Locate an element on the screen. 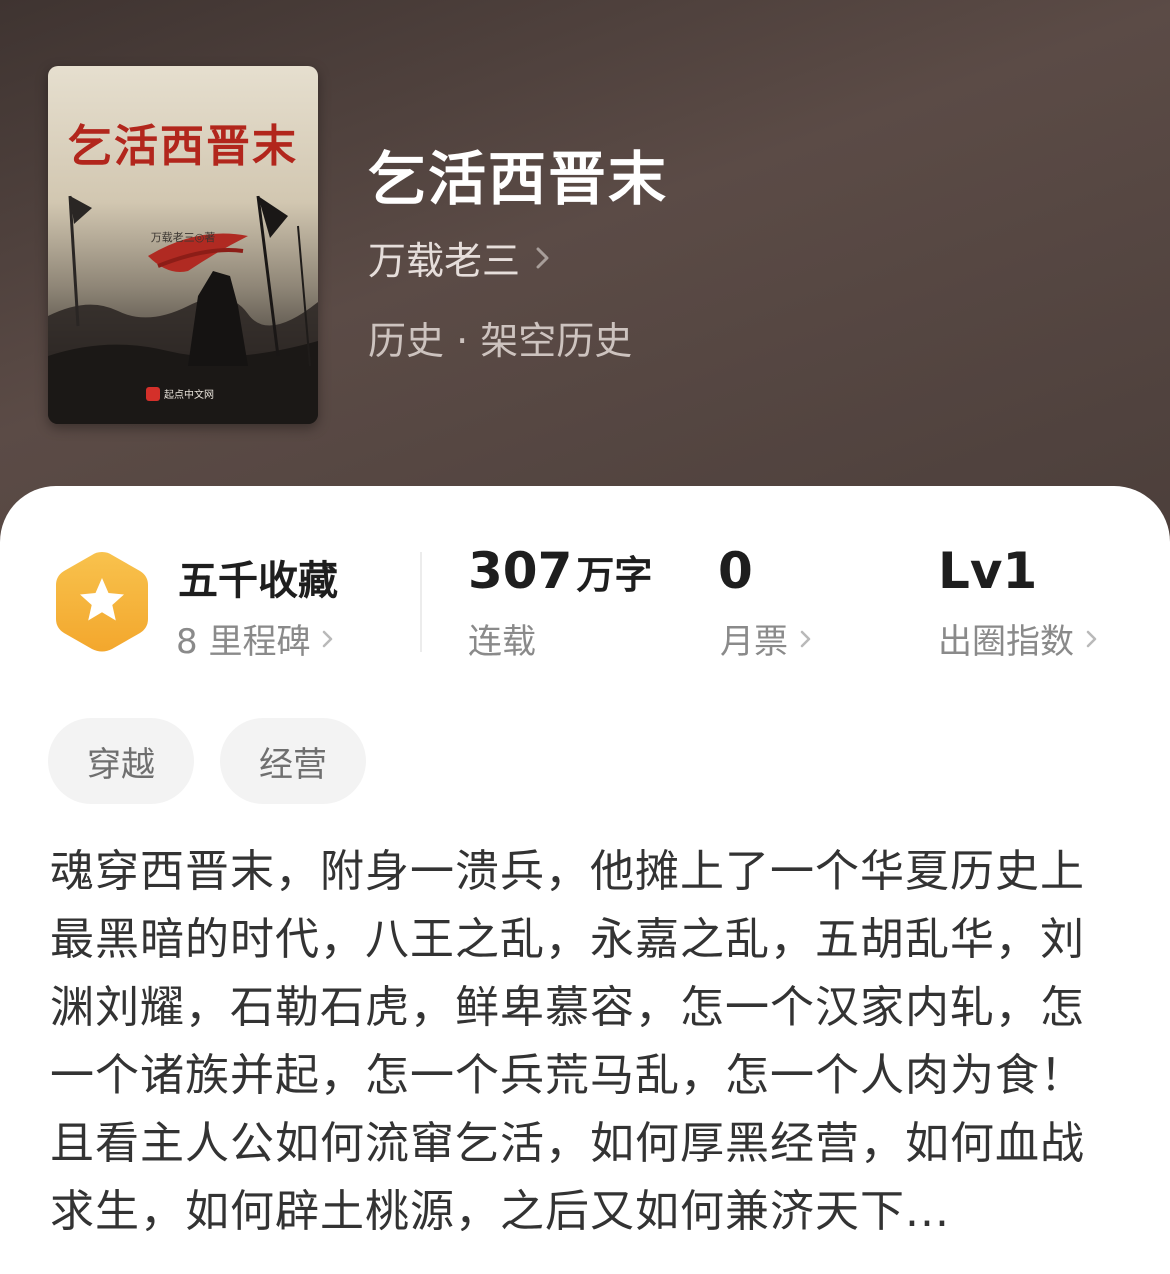  publisher-logo-icon is located at coordinates (153, 393).